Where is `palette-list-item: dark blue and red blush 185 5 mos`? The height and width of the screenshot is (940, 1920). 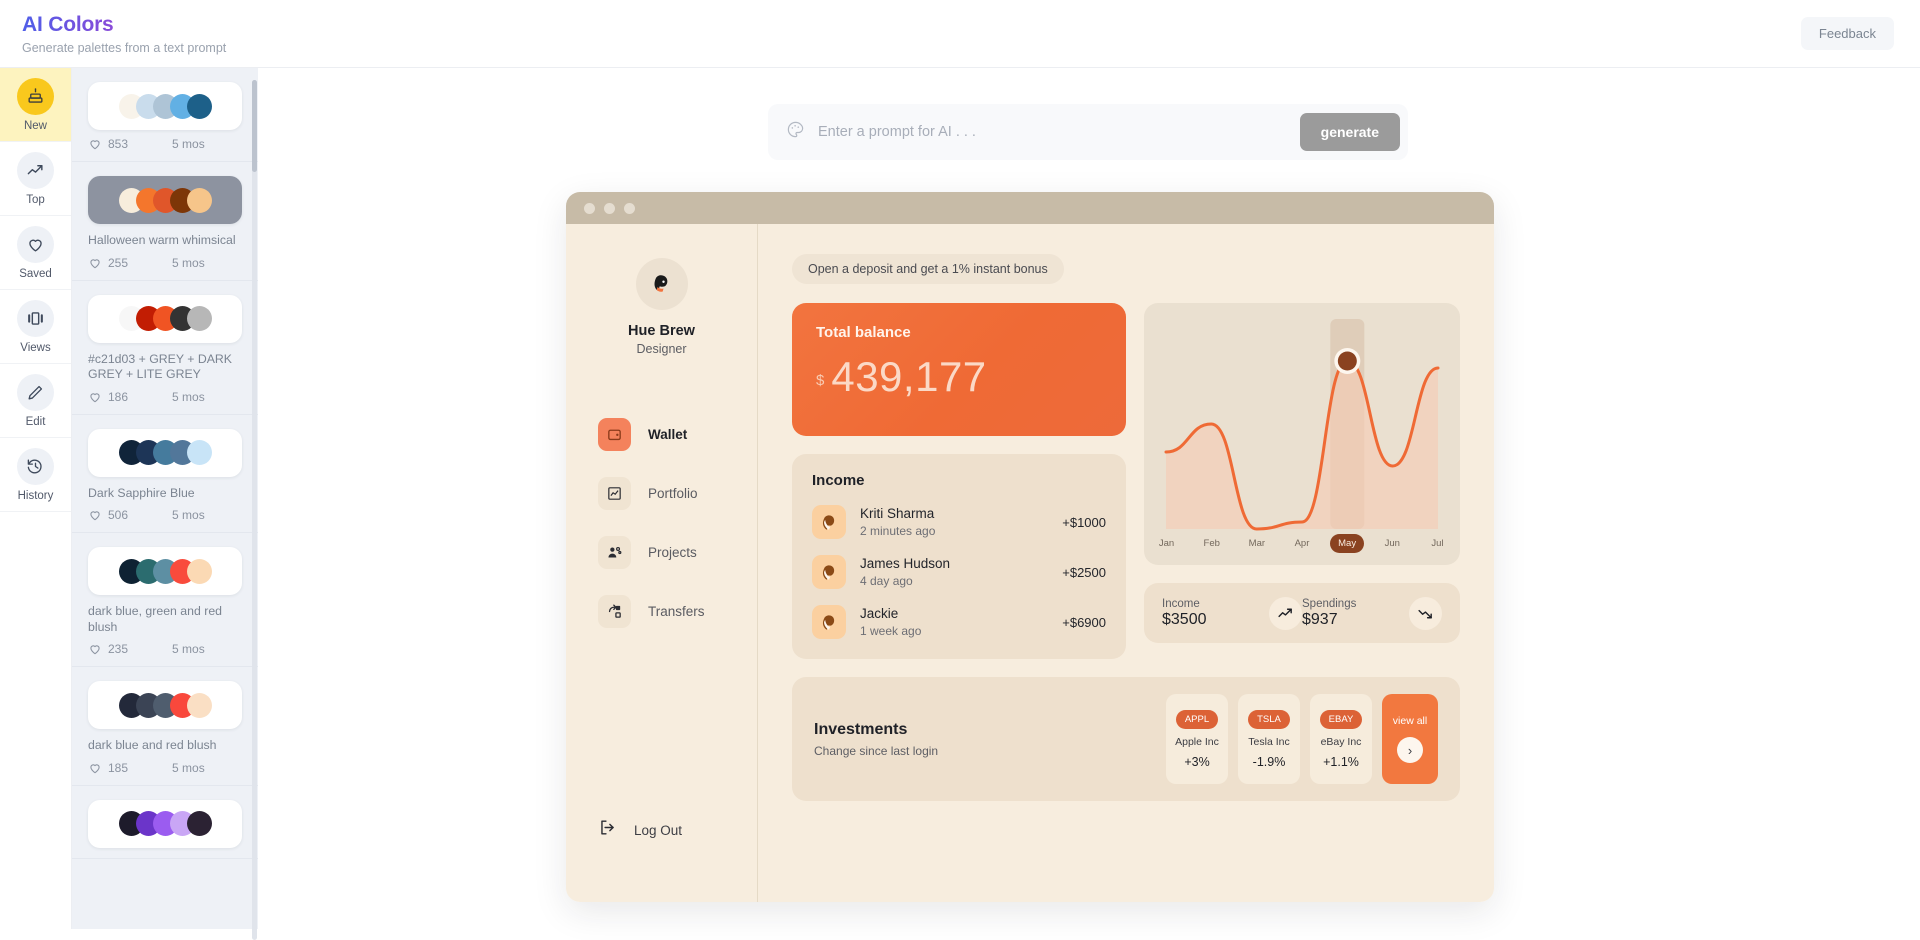 palette-list-item: dark blue and red blush 185 5 mos is located at coordinates (165, 726).